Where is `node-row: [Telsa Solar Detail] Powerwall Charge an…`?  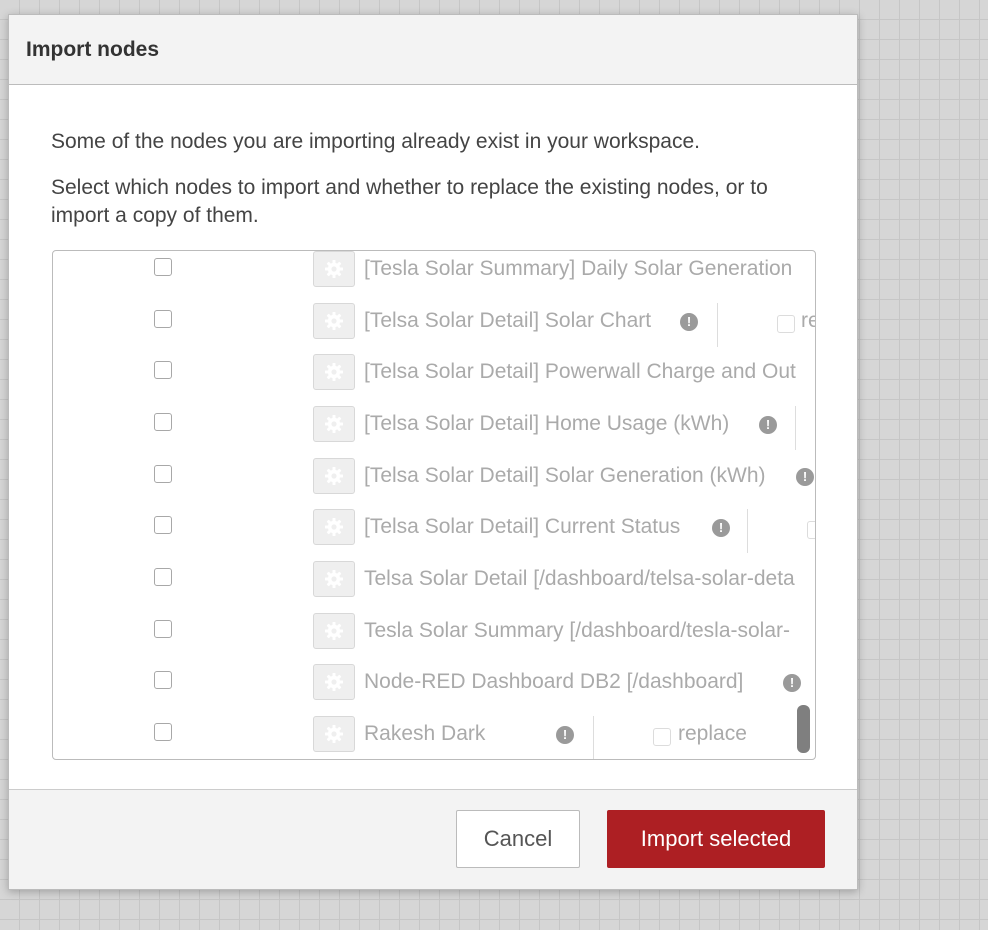 node-row: [Telsa Solar Detail] Powerwall Charge an… is located at coordinates (434, 380).